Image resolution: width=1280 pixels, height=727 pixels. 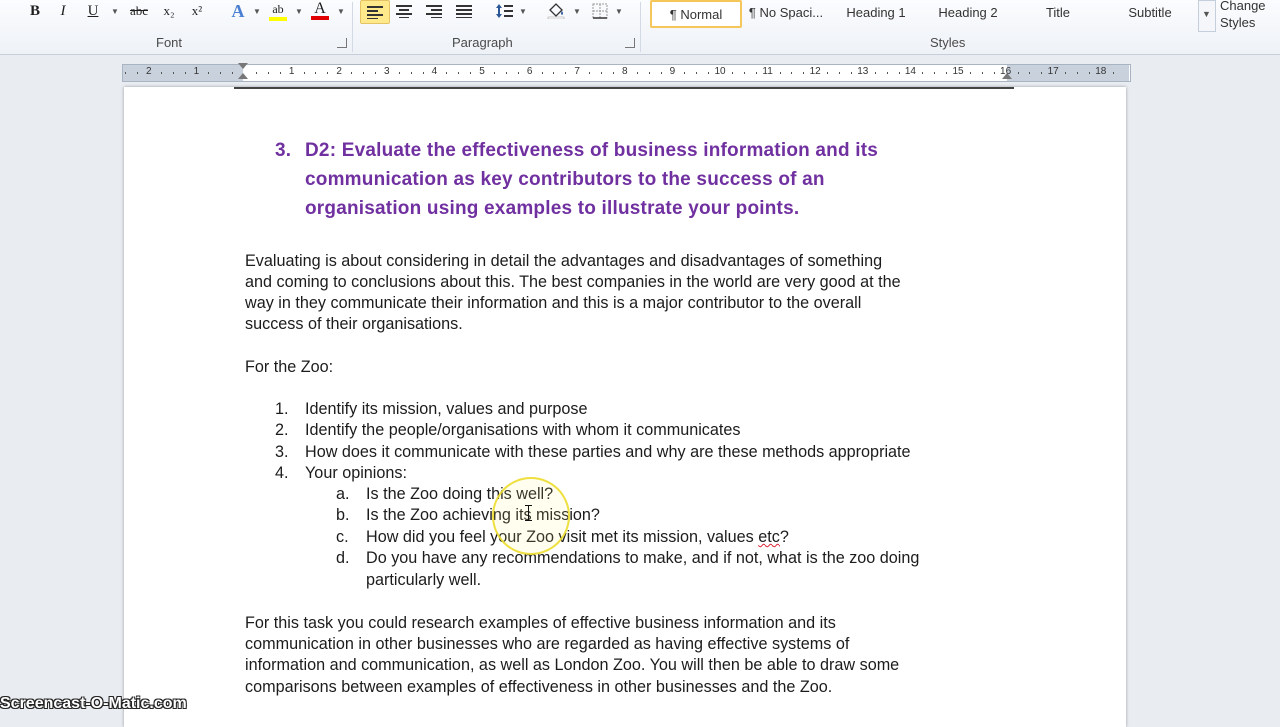 What do you see at coordinates (1101, 71) in the screenshot?
I see `ruler-number: 18` at bounding box center [1101, 71].